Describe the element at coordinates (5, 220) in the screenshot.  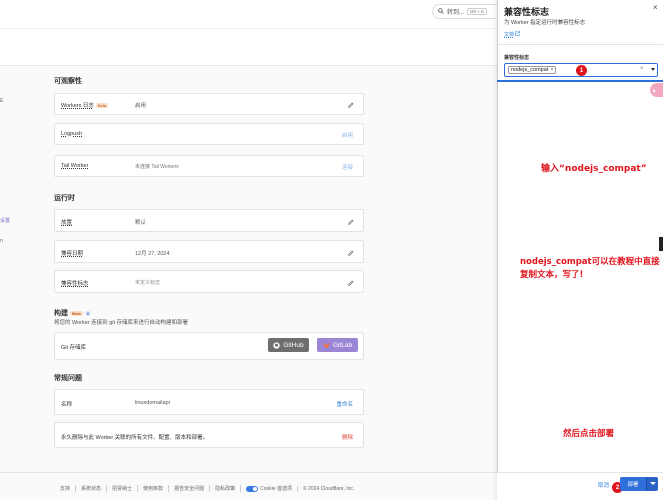
I see `left-nav-fragment: 设置` at that location.